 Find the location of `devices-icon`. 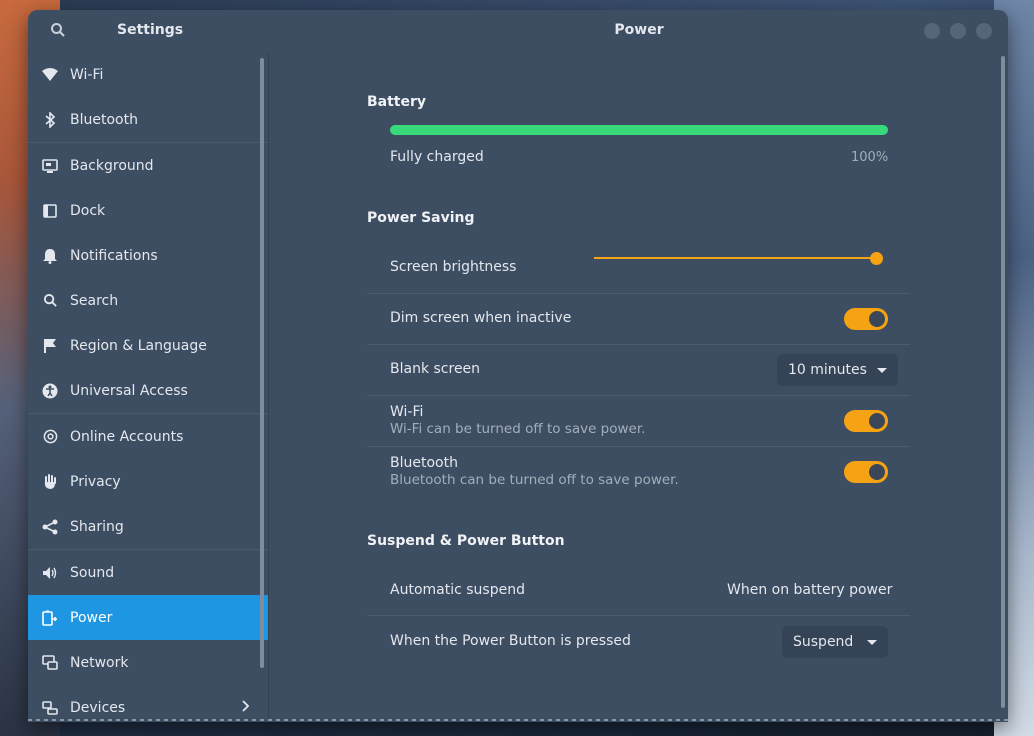

devices-icon is located at coordinates (50, 708).